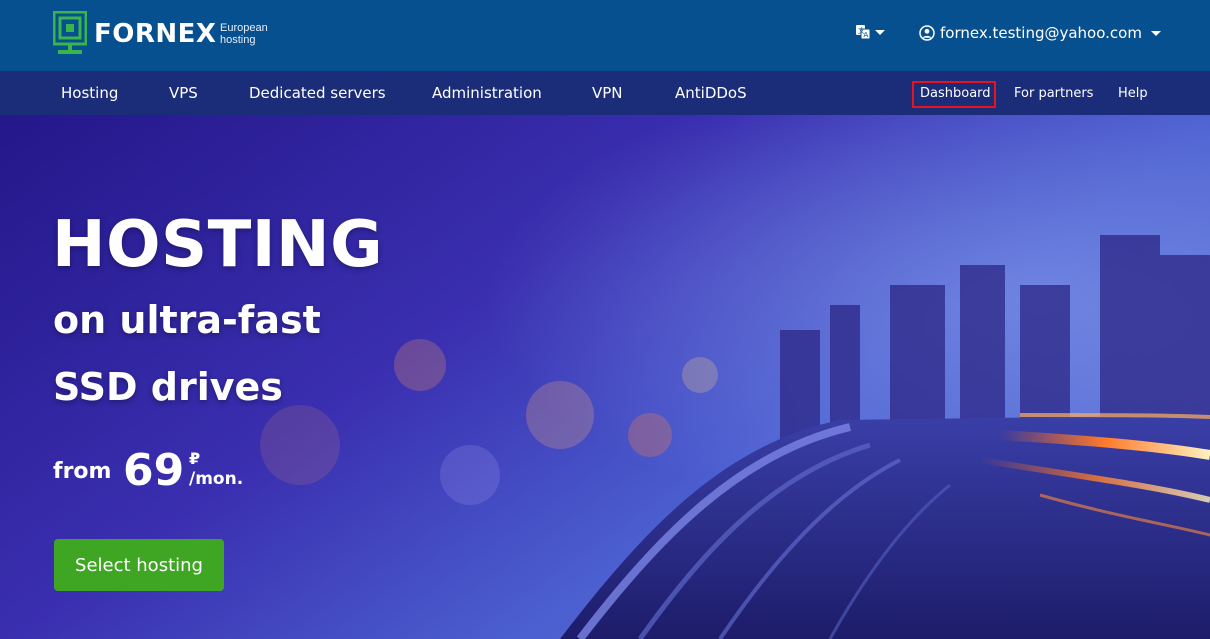 This screenshot has height=639, width=1210. What do you see at coordinates (955, 93) in the screenshot?
I see `nav-item-dashboard: Dashboard` at bounding box center [955, 93].